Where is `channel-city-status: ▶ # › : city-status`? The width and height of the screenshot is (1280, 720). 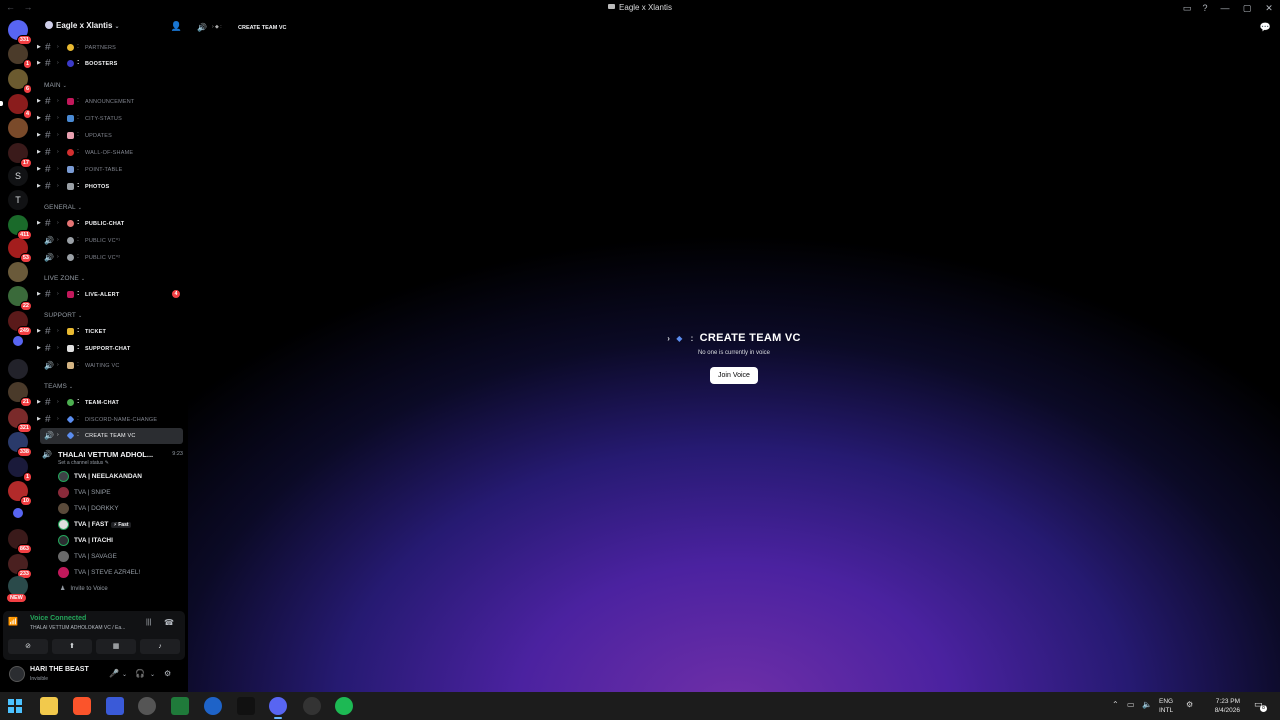
channel-city-status: ▶ # › : city-status is located at coordinates (110, 119).